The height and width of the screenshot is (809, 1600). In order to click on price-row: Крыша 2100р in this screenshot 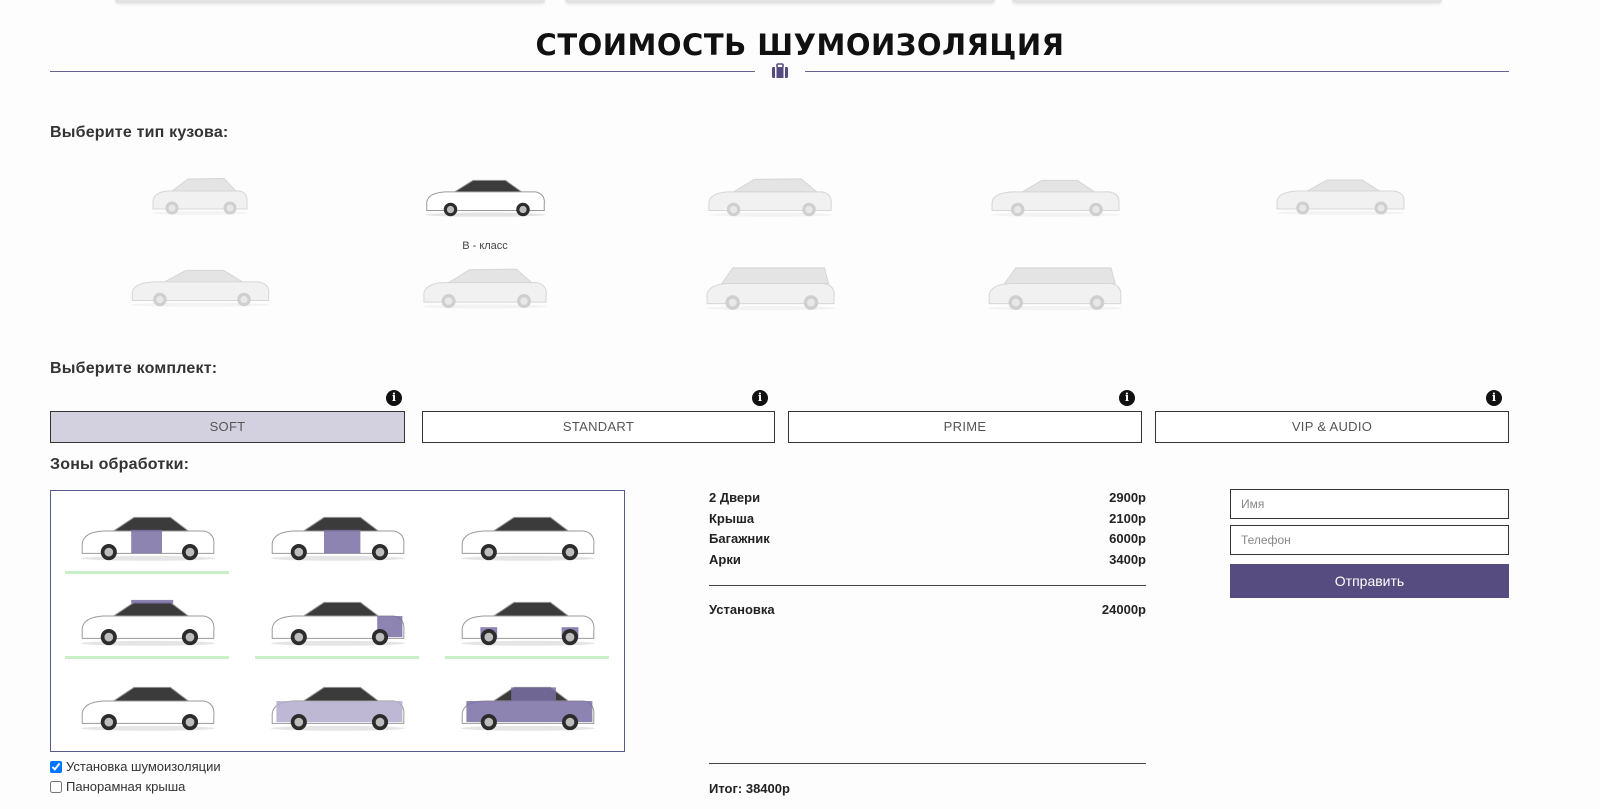, I will do `click(927, 521)`.